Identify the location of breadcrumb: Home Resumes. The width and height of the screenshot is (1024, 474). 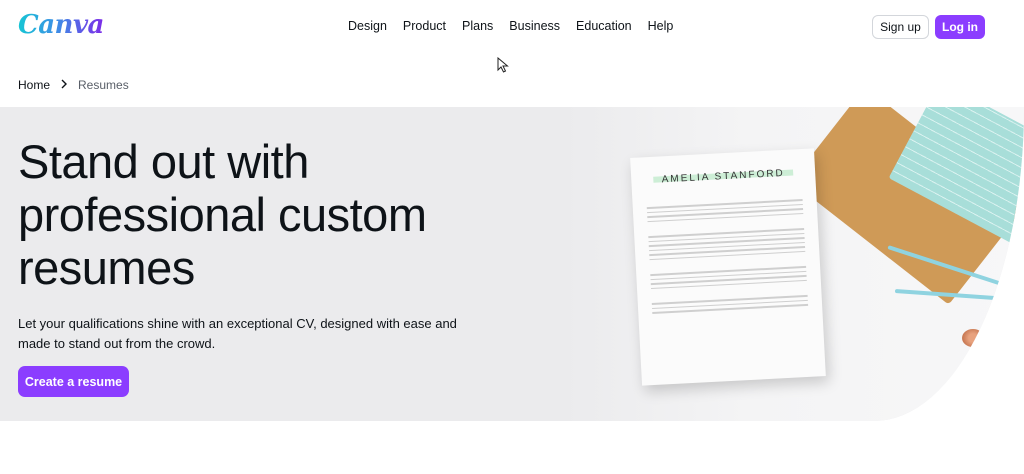
(73, 85).